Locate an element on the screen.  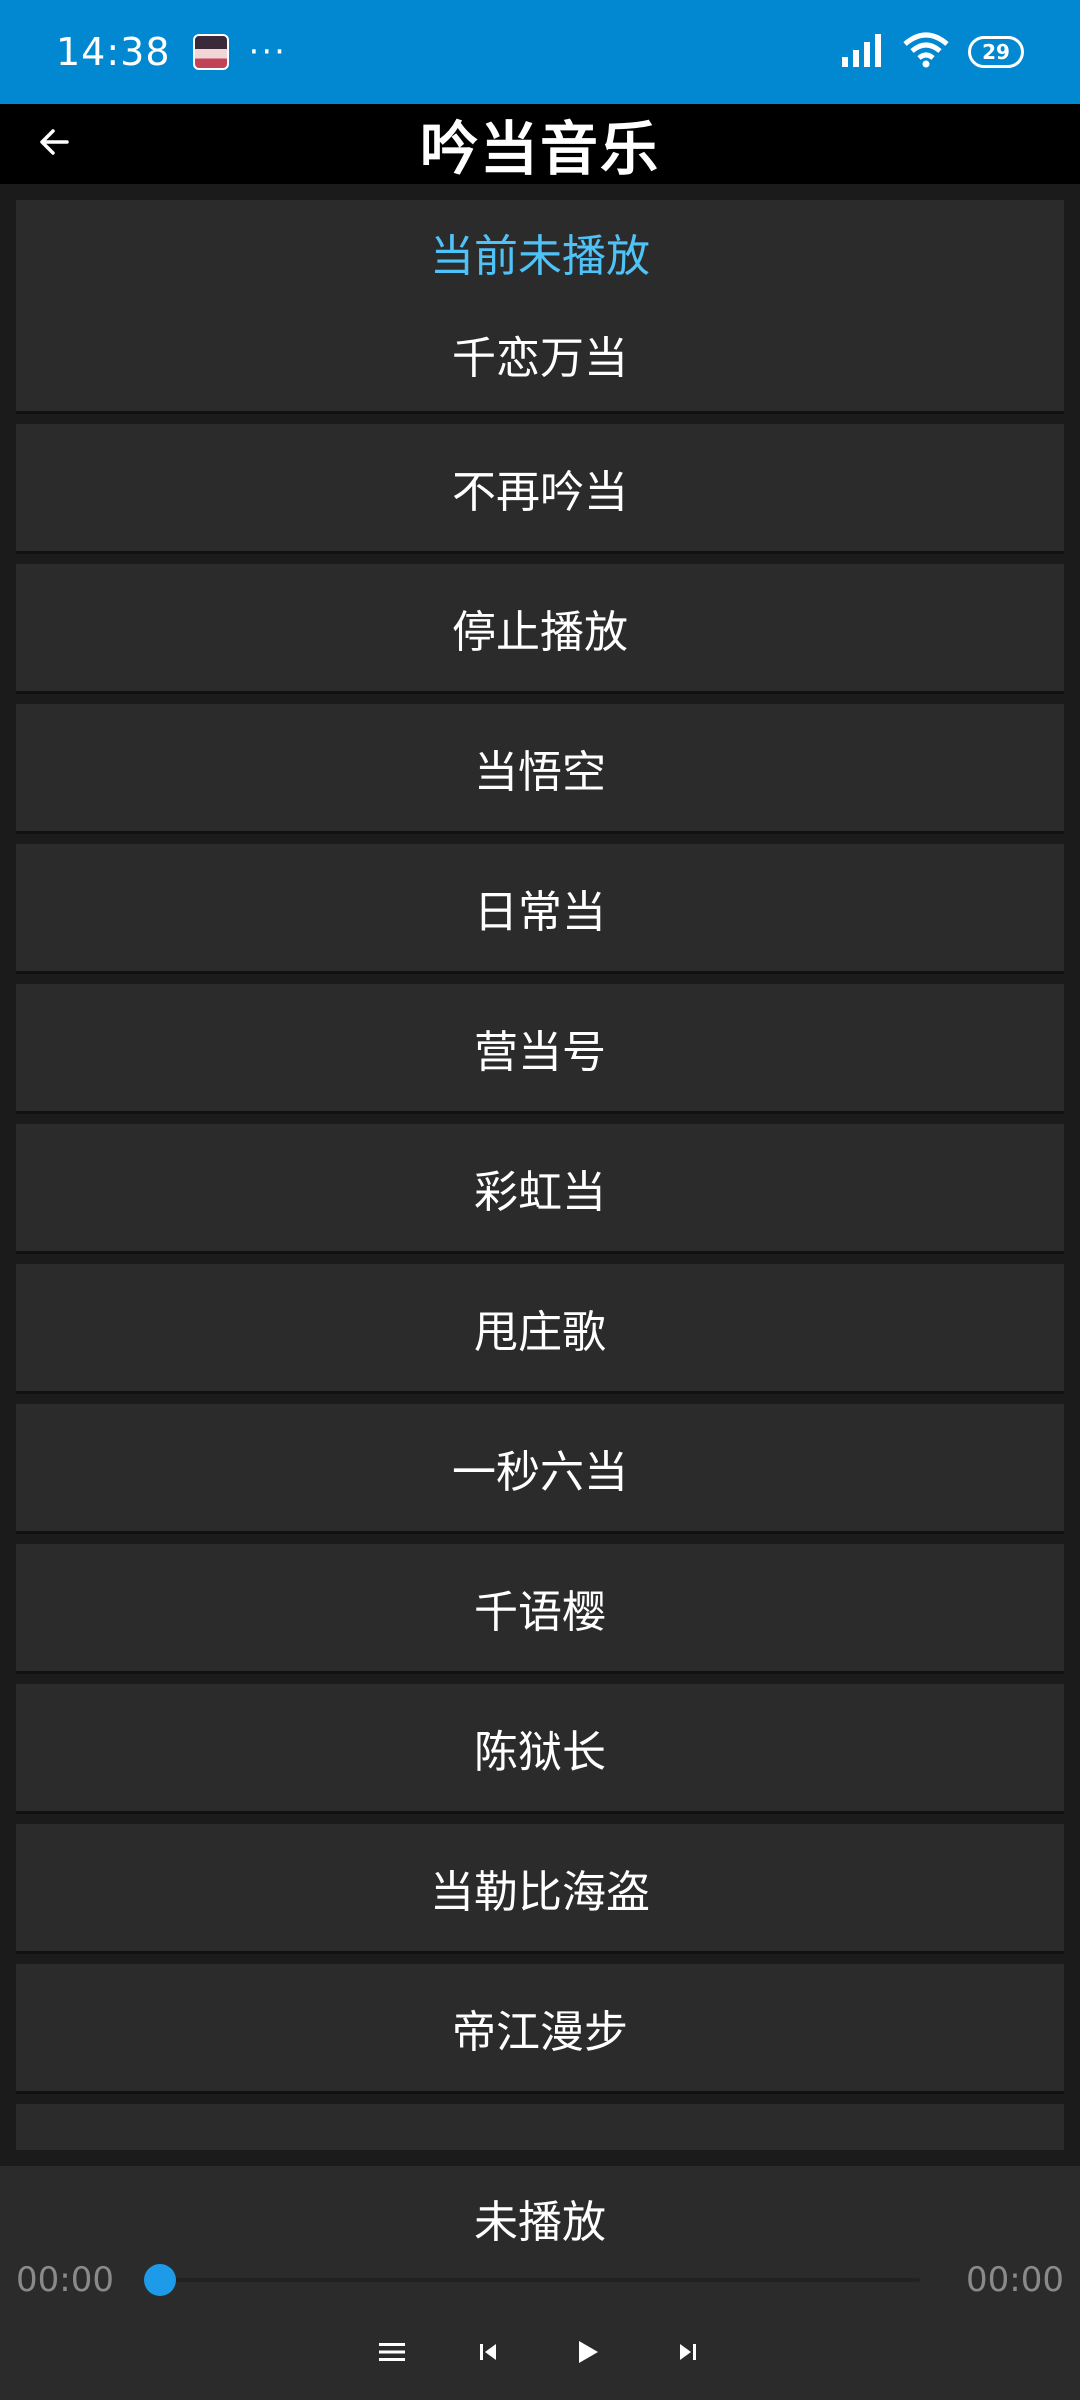
song-item: 甩庄歌 is located at coordinates (540, 1329).